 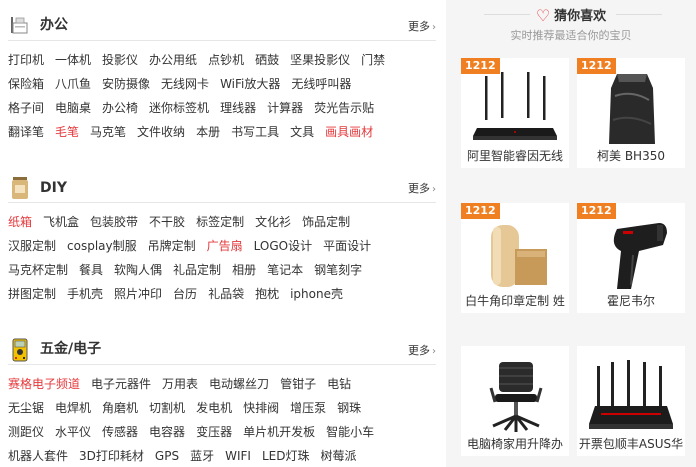 What do you see at coordinates (321, 83) in the screenshot?
I see `category-link: 无线呼叫器` at bounding box center [321, 83].